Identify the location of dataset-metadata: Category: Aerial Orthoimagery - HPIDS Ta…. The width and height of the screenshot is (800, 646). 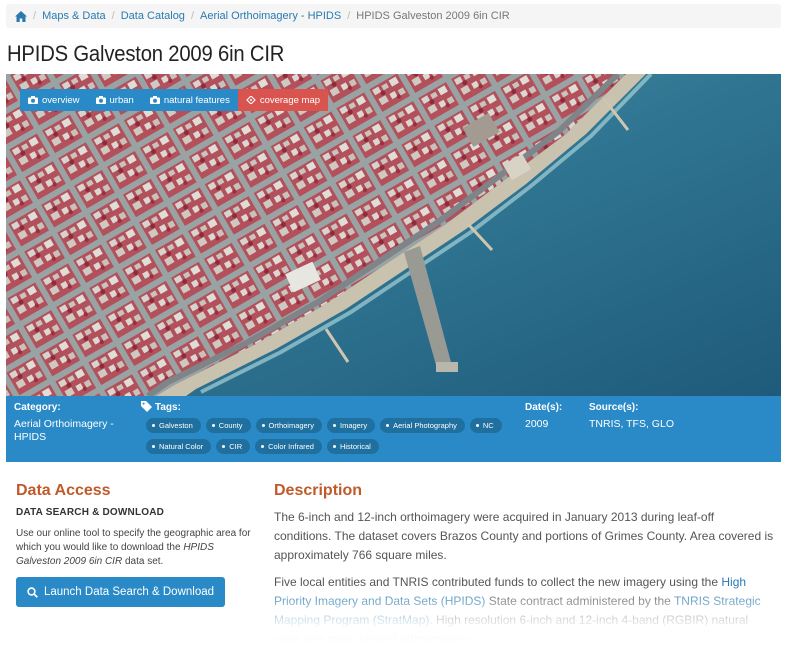
(393, 429).